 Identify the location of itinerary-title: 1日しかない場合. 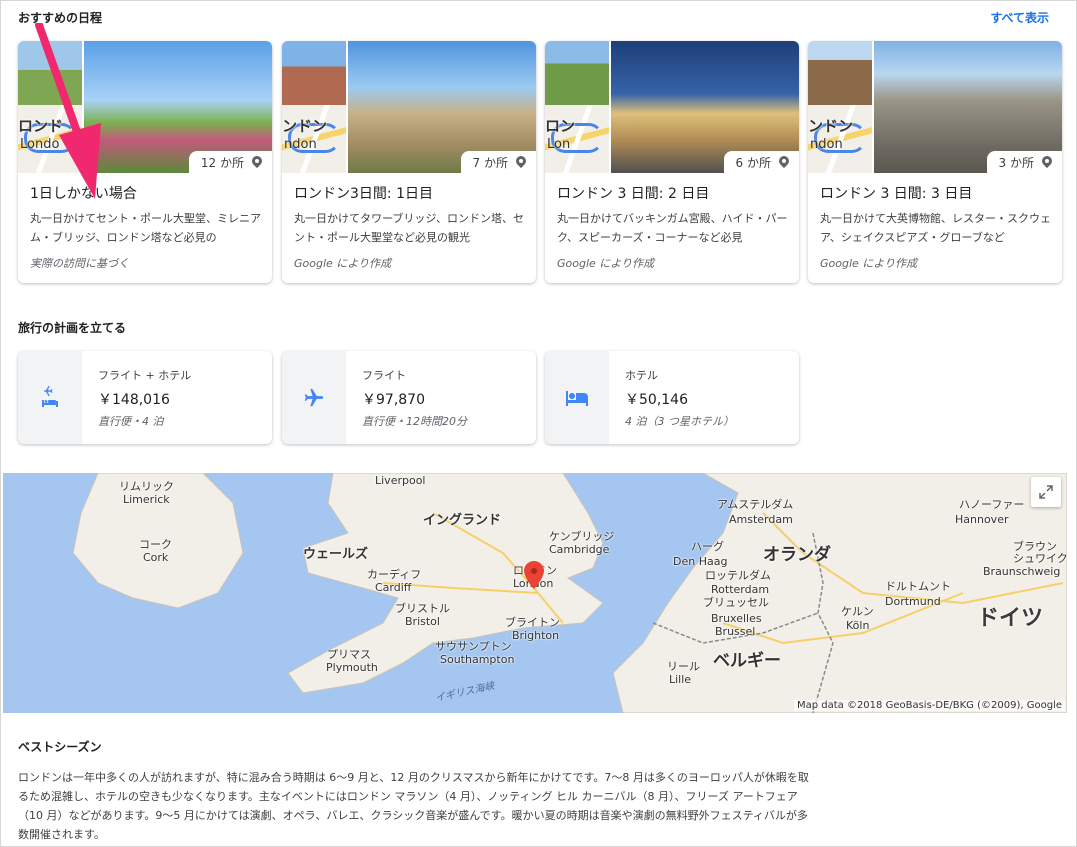
(83, 194).